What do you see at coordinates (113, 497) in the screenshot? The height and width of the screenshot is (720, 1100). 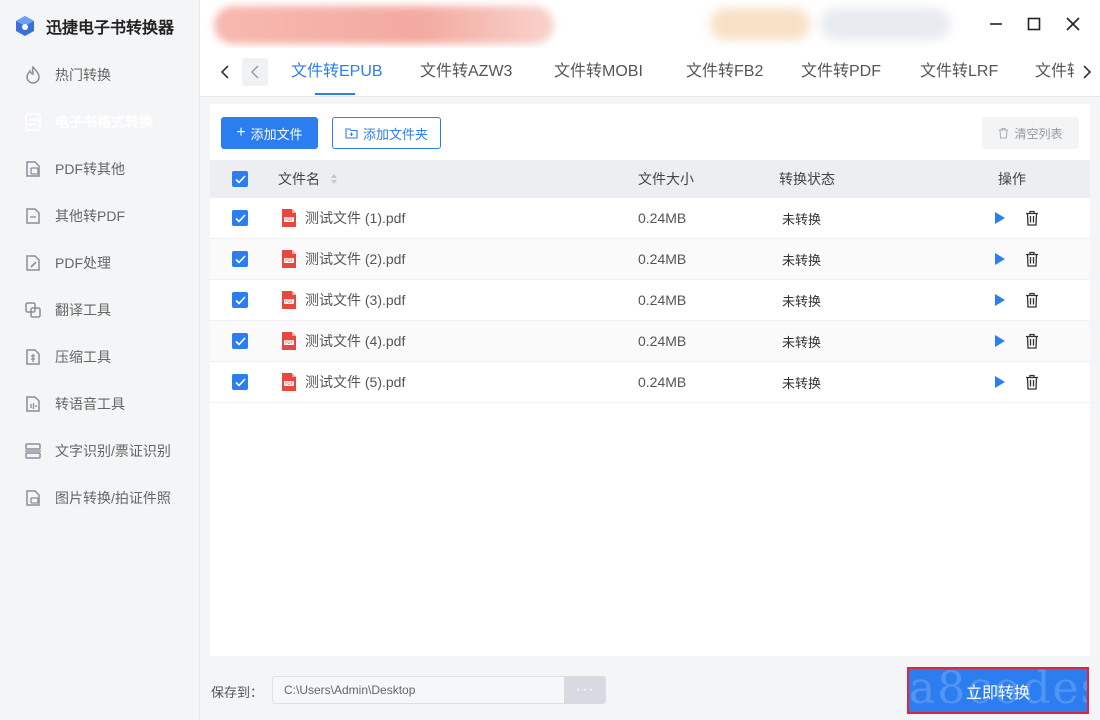 I see `sidebar-item-label: 图片转换/拍证件照` at bounding box center [113, 497].